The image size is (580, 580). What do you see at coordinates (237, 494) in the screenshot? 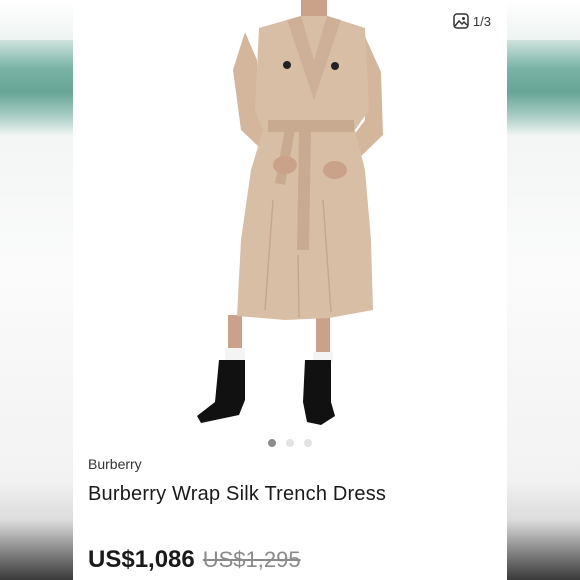
I see `product-title: Burberry Wrap Silk Trench Dress` at bounding box center [237, 494].